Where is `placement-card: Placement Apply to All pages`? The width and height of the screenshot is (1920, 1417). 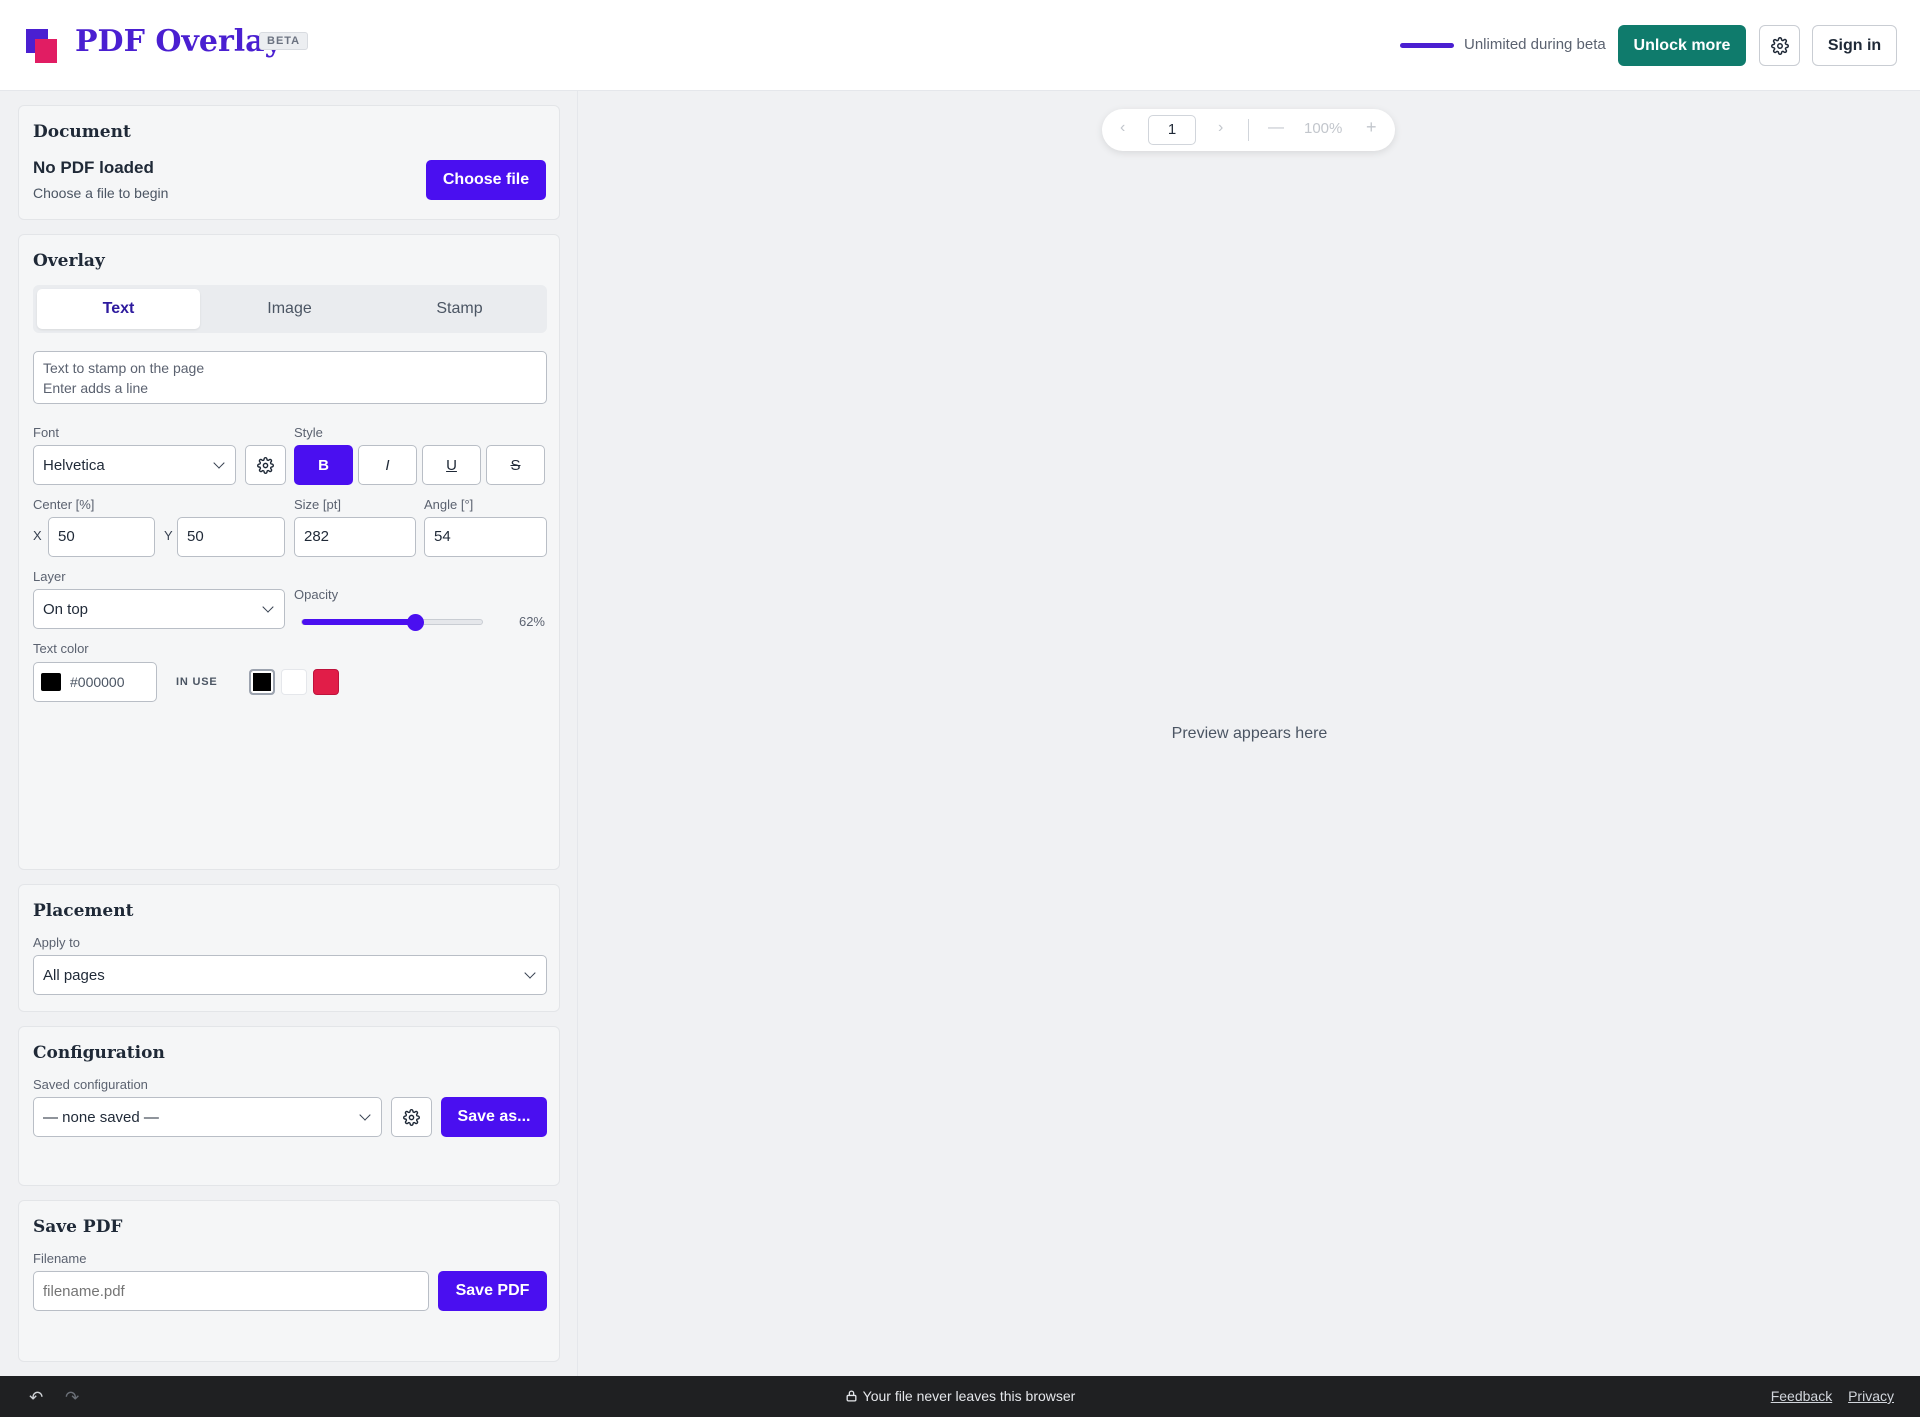 placement-card: Placement Apply to All pages is located at coordinates (289, 948).